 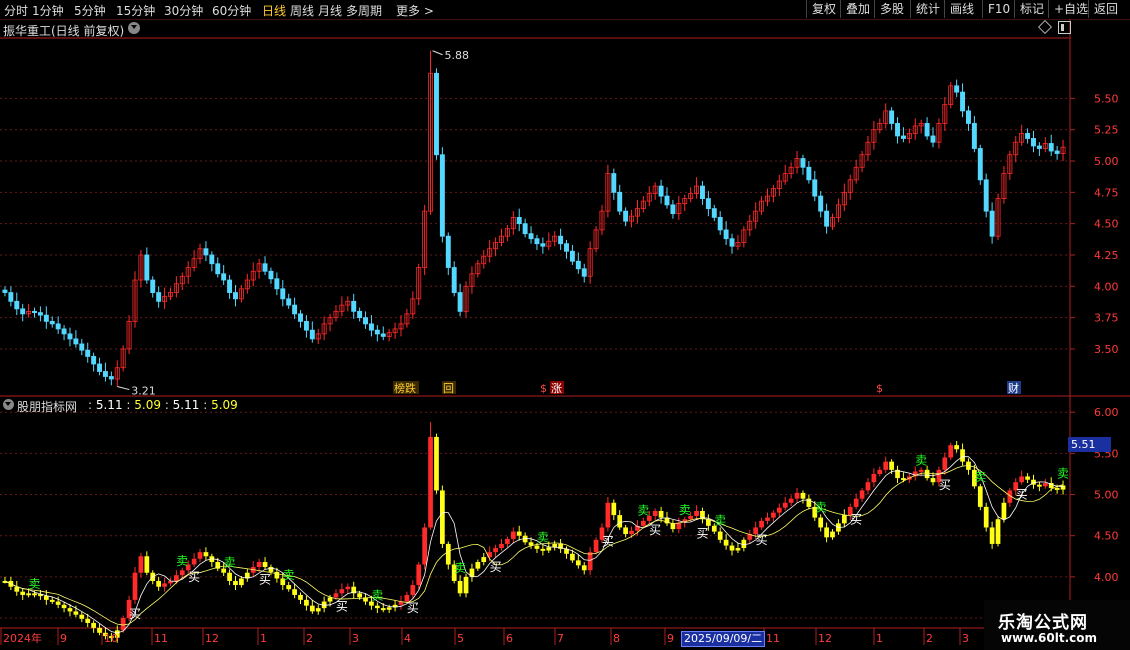 I want to click on fuquan-button: 复权, so click(x=823, y=9).